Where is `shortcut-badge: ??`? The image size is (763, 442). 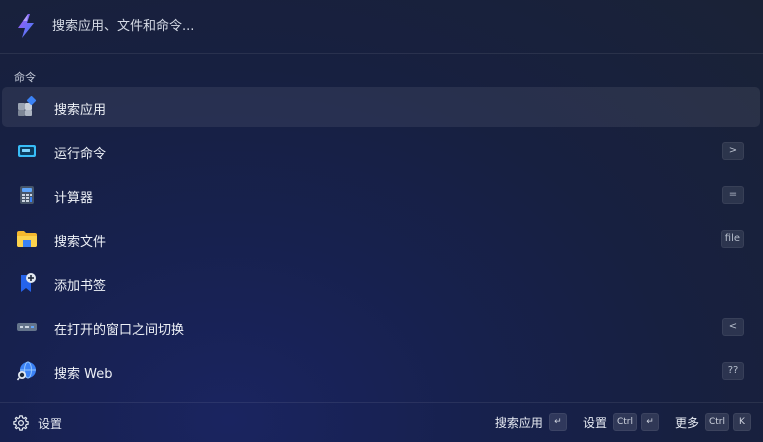 shortcut-badge: ?? is located at coordinates (733, 371).